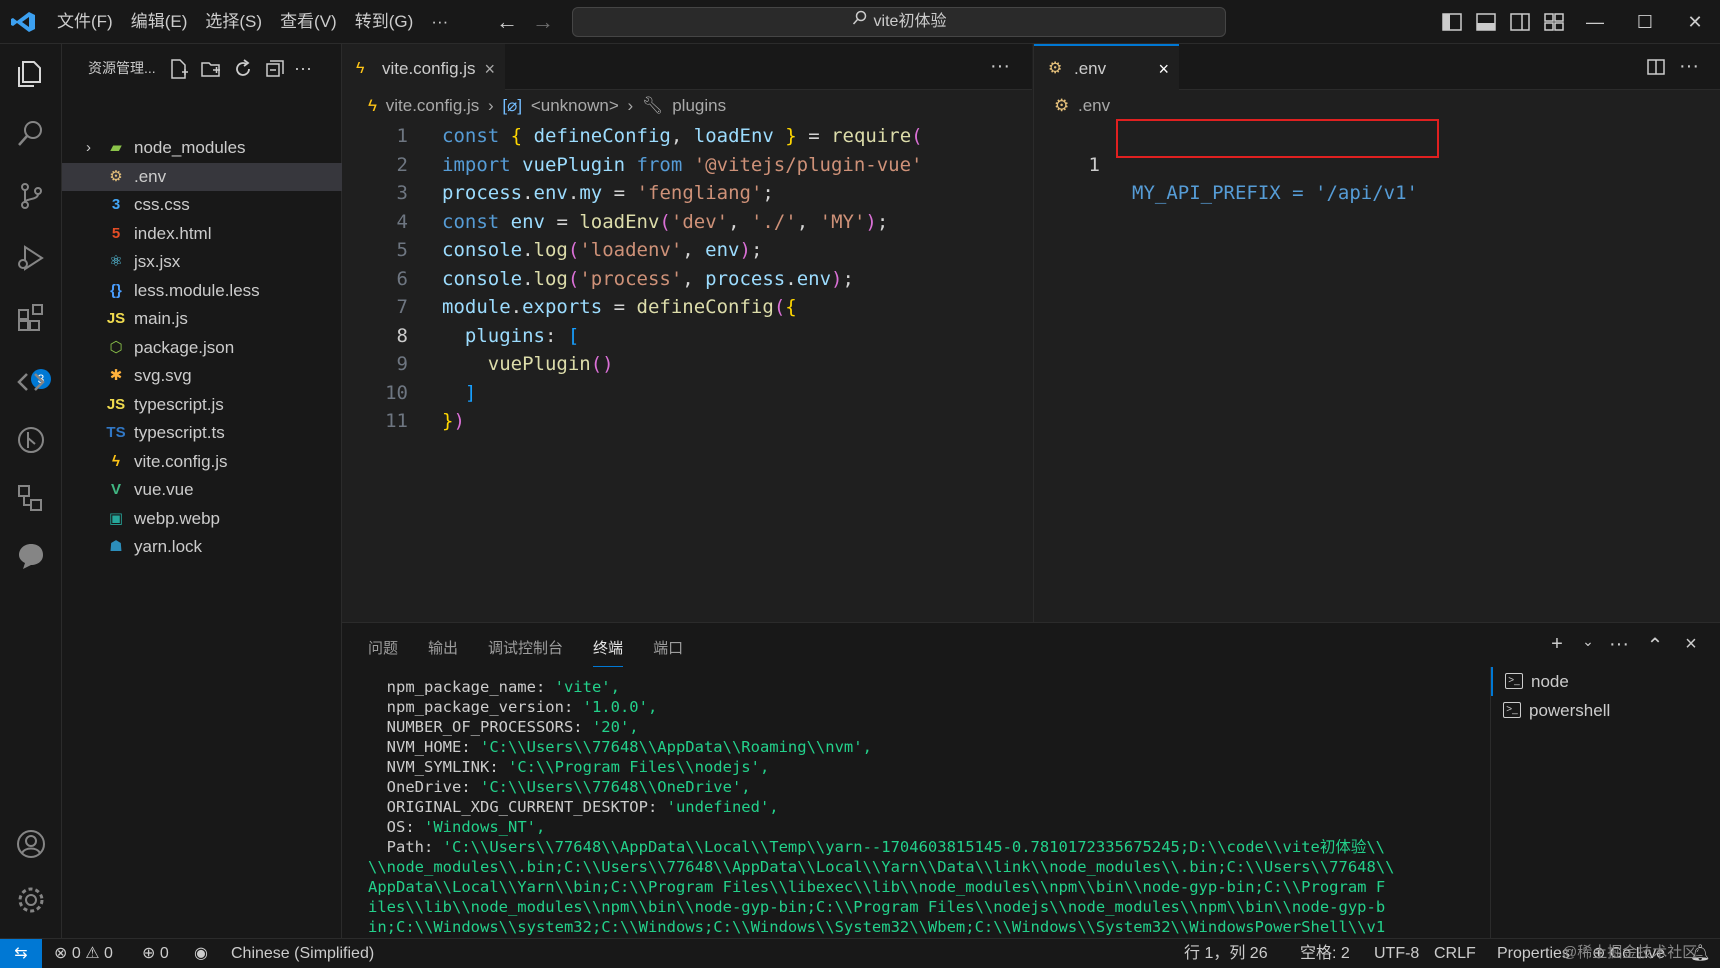  Describe the element at coordinates (543, 22) in the screenshot. I see `forward-arrow-icon: →` at that location.